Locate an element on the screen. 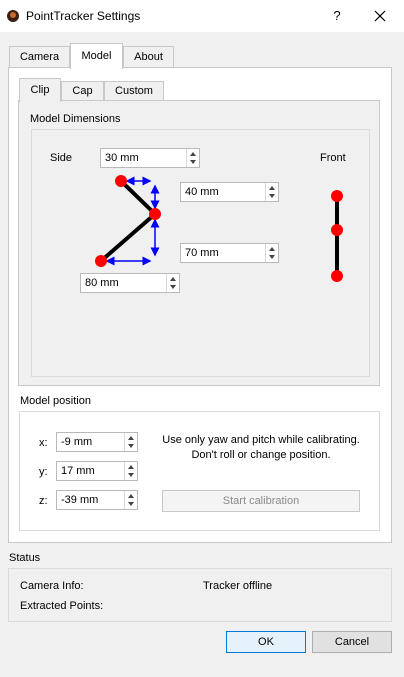 The width and height of the screenshot is (404, 677). front-point-middle is located at coordinates (337, 230).